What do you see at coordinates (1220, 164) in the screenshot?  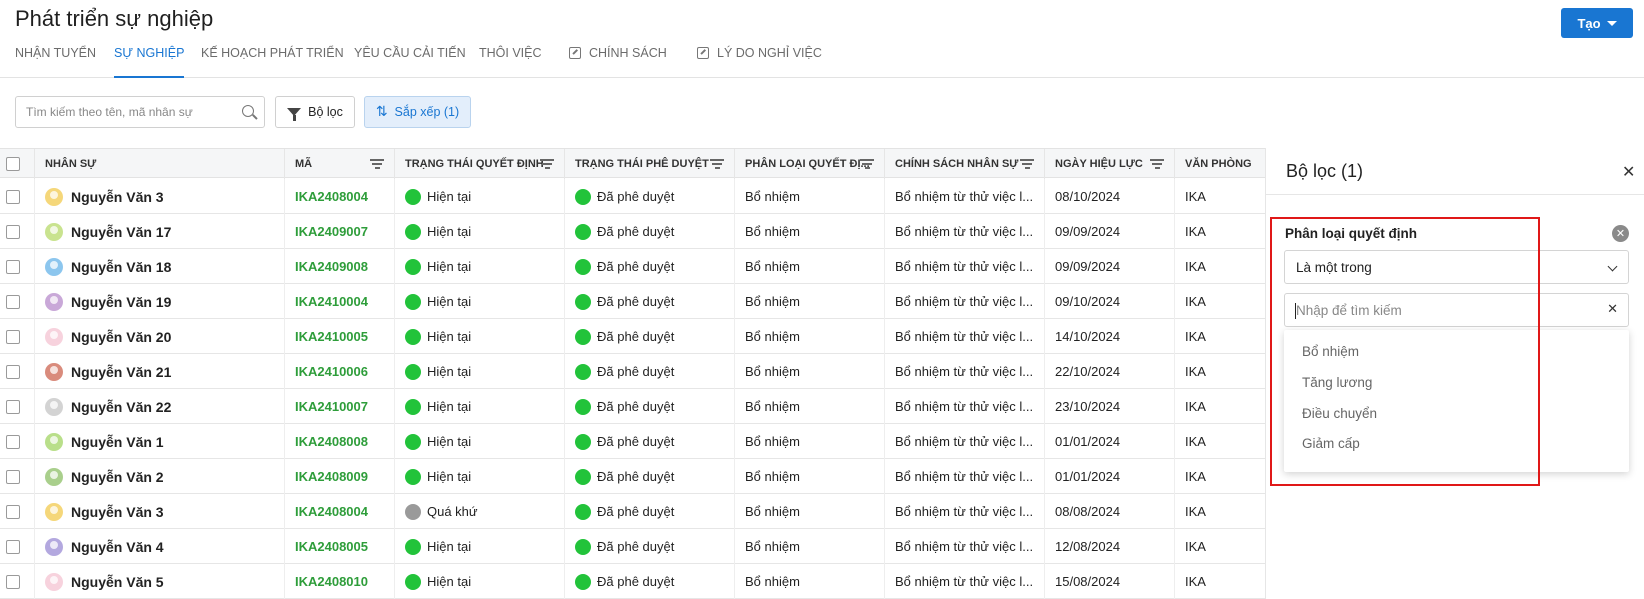 I see `column-header-office: VĂN PHÒNG` at bounding box center [1220, 164].